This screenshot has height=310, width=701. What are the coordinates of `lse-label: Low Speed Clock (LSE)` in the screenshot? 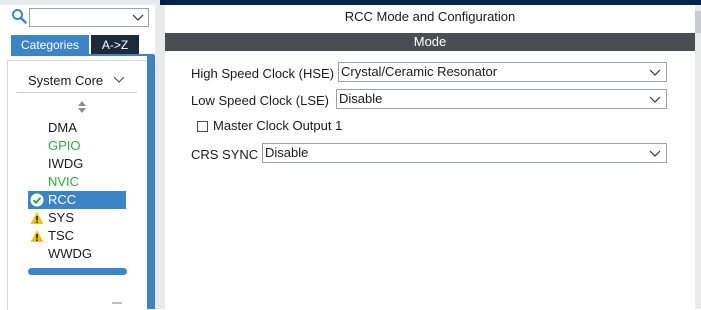 It's located at (260, 100).